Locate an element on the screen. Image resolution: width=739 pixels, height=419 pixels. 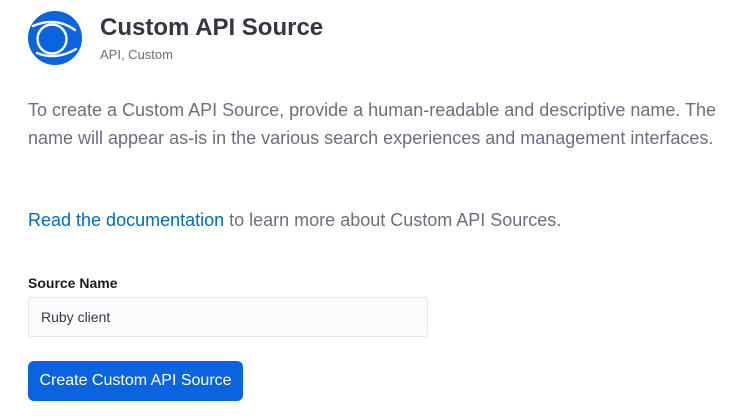
create-custom-api-source-button: Create Custom API Source is located at coordinates (135, 381).